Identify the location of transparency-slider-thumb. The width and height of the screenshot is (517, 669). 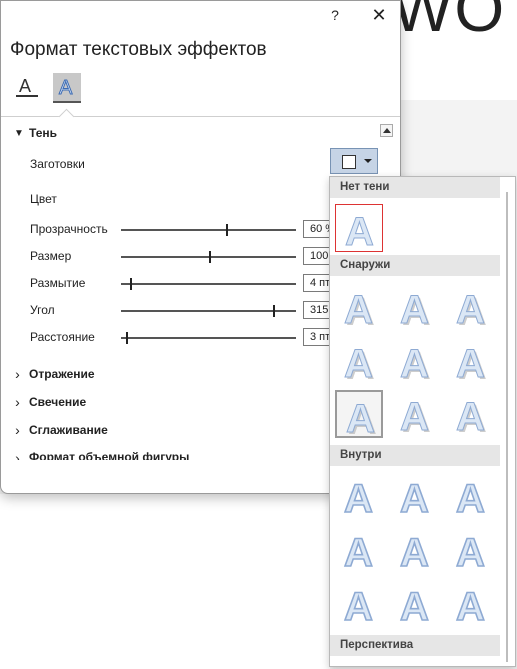
(227, 230).